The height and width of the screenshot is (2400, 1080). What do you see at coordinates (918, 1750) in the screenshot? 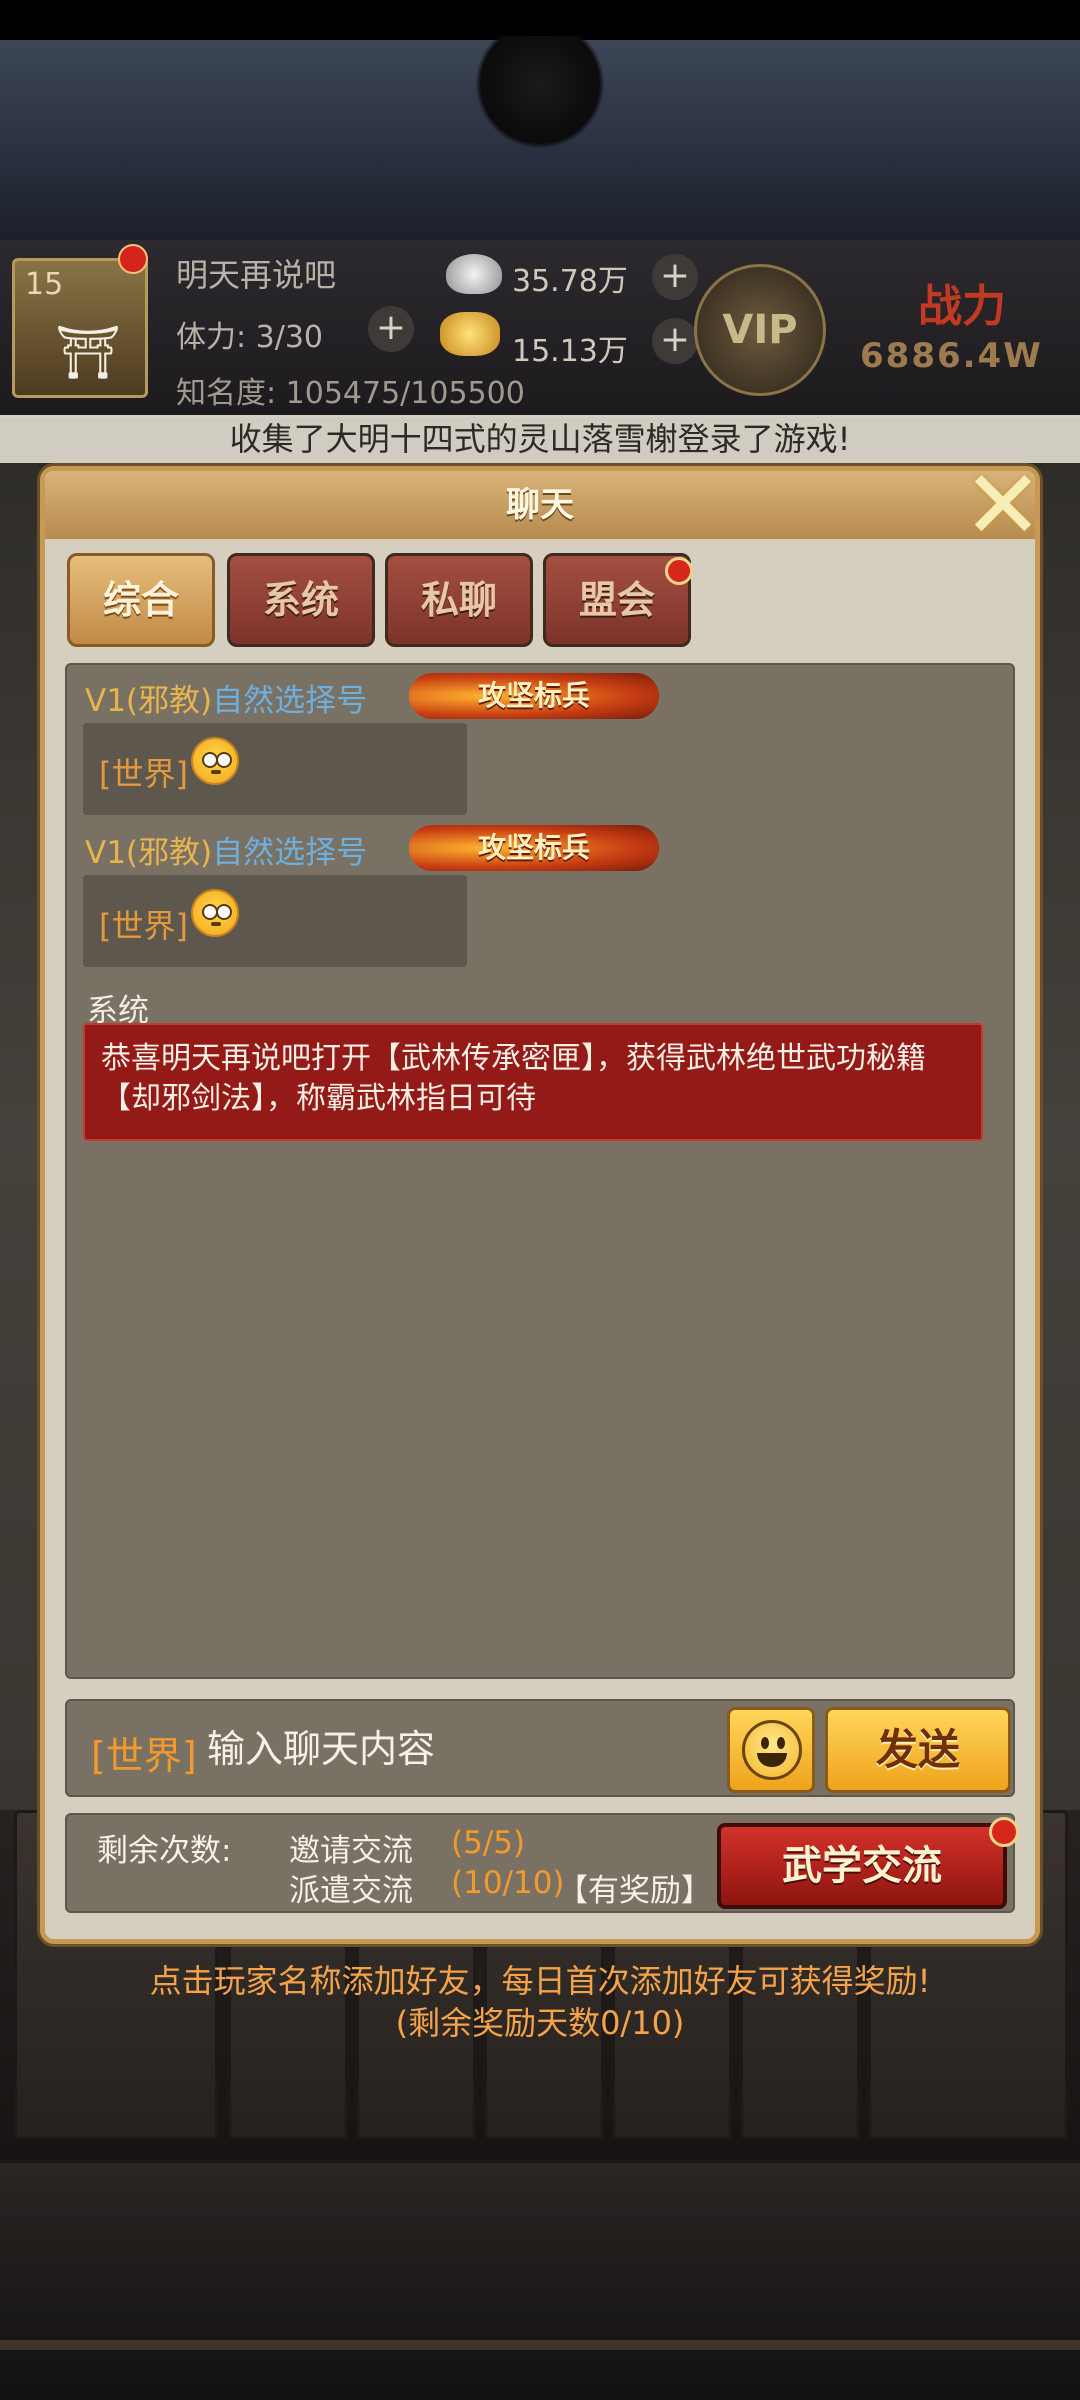
I see `send-button: 发送` at bounding box center [918, 1750].